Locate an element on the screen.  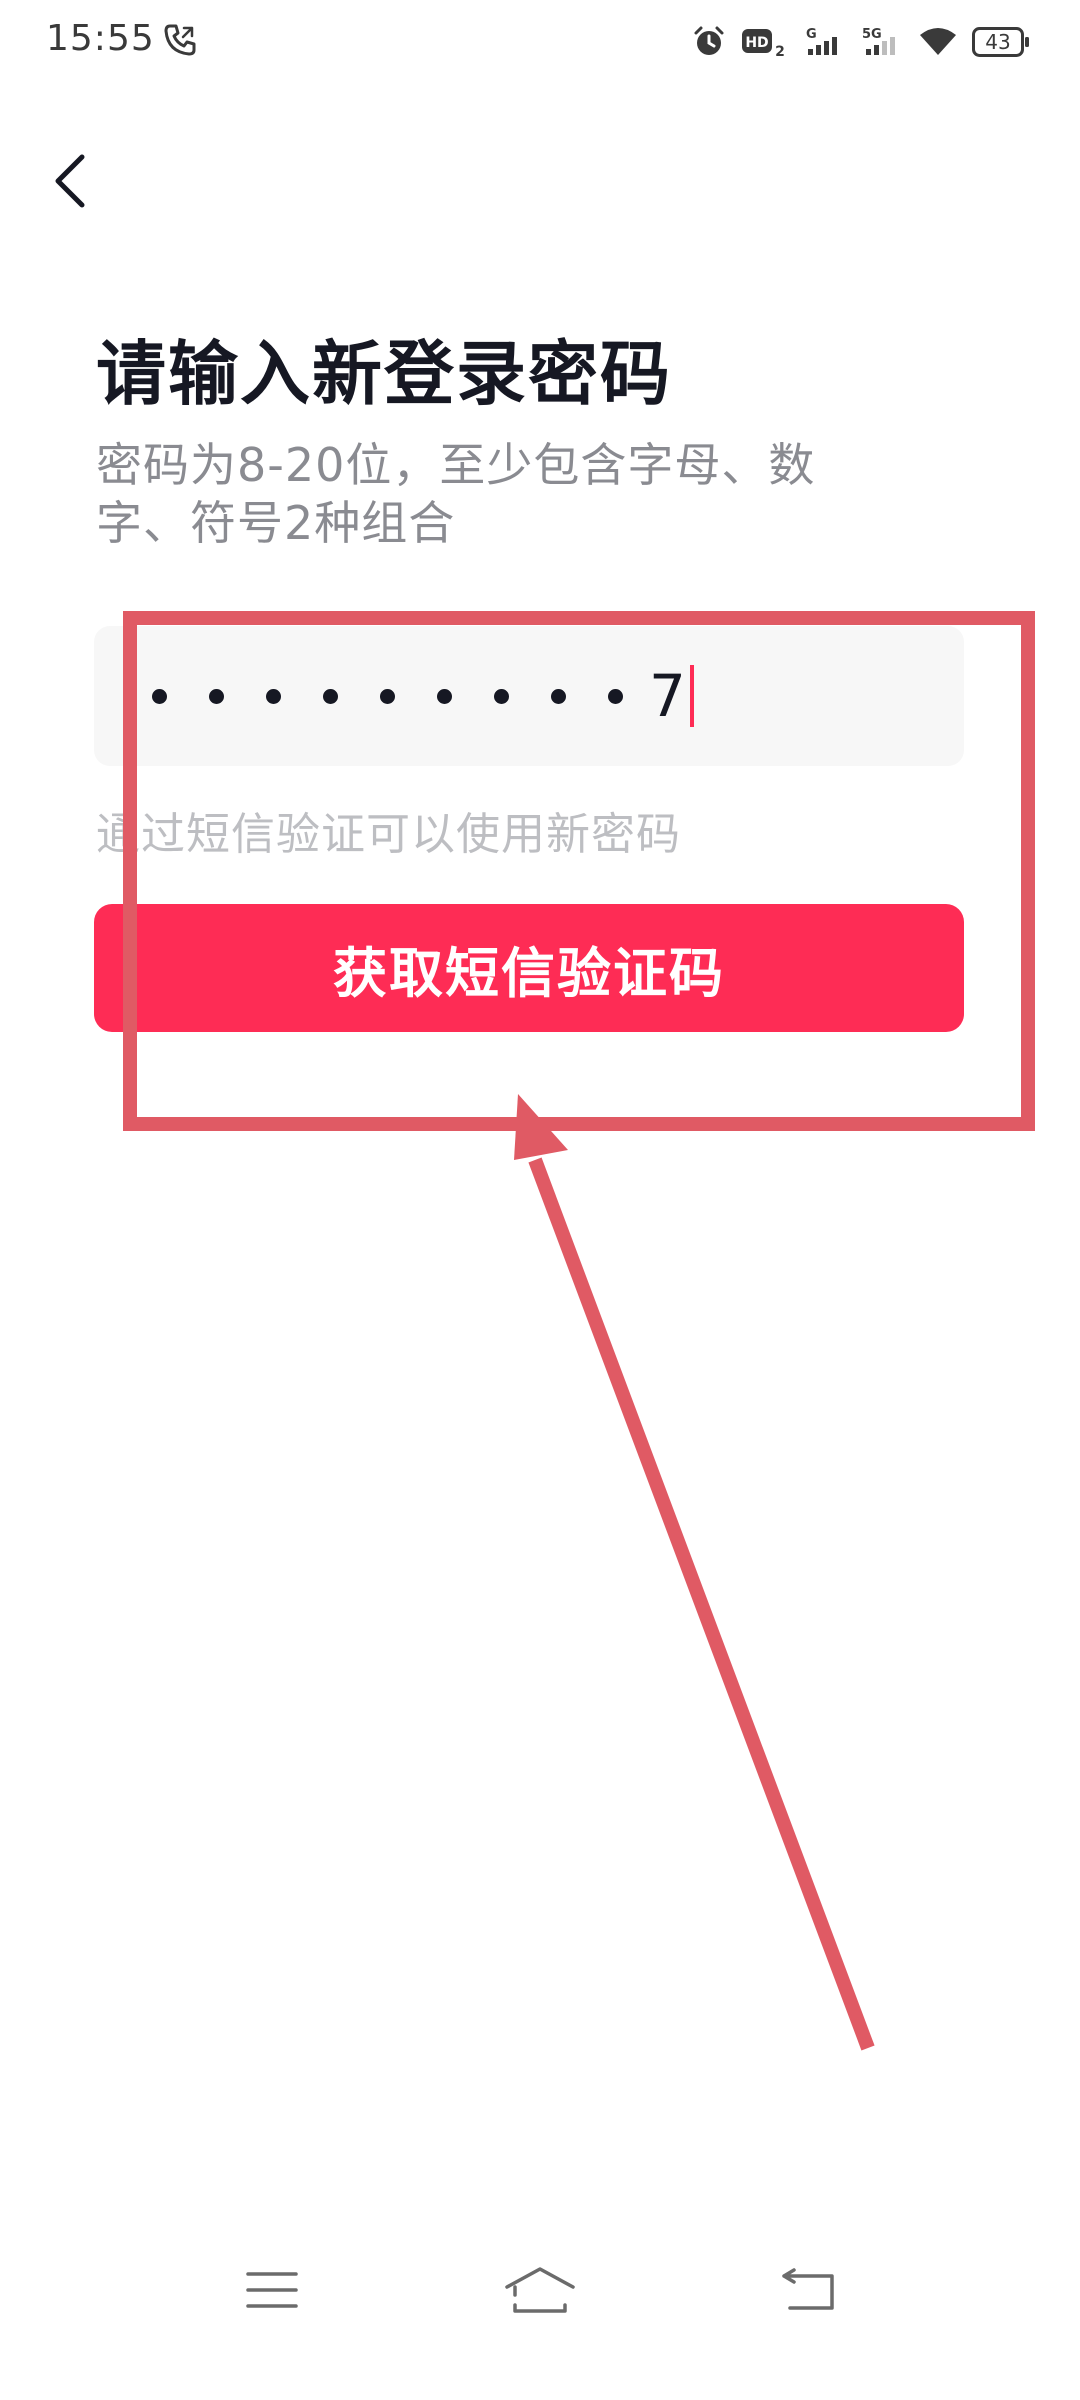
annotation-arrow-head is located at coordinates (541, 1127).